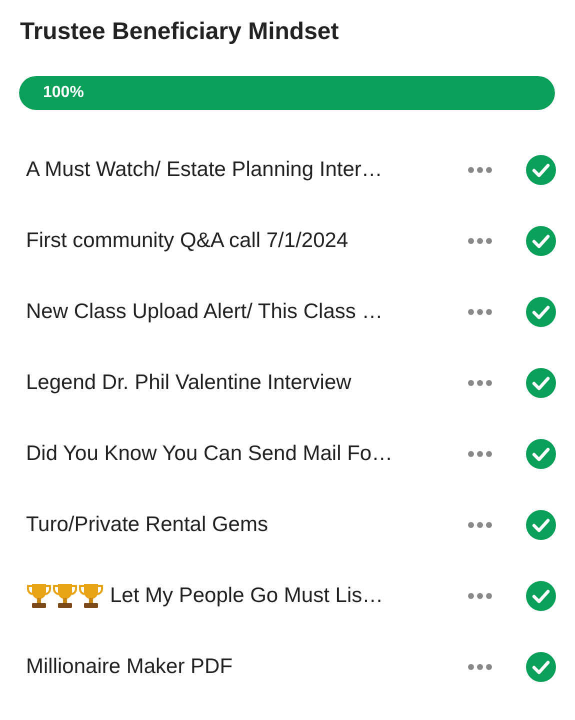 This screenshot has width=575, height=720. I want to click on lesson-title: Turo/Private Rental Gems, so click(147, 524).